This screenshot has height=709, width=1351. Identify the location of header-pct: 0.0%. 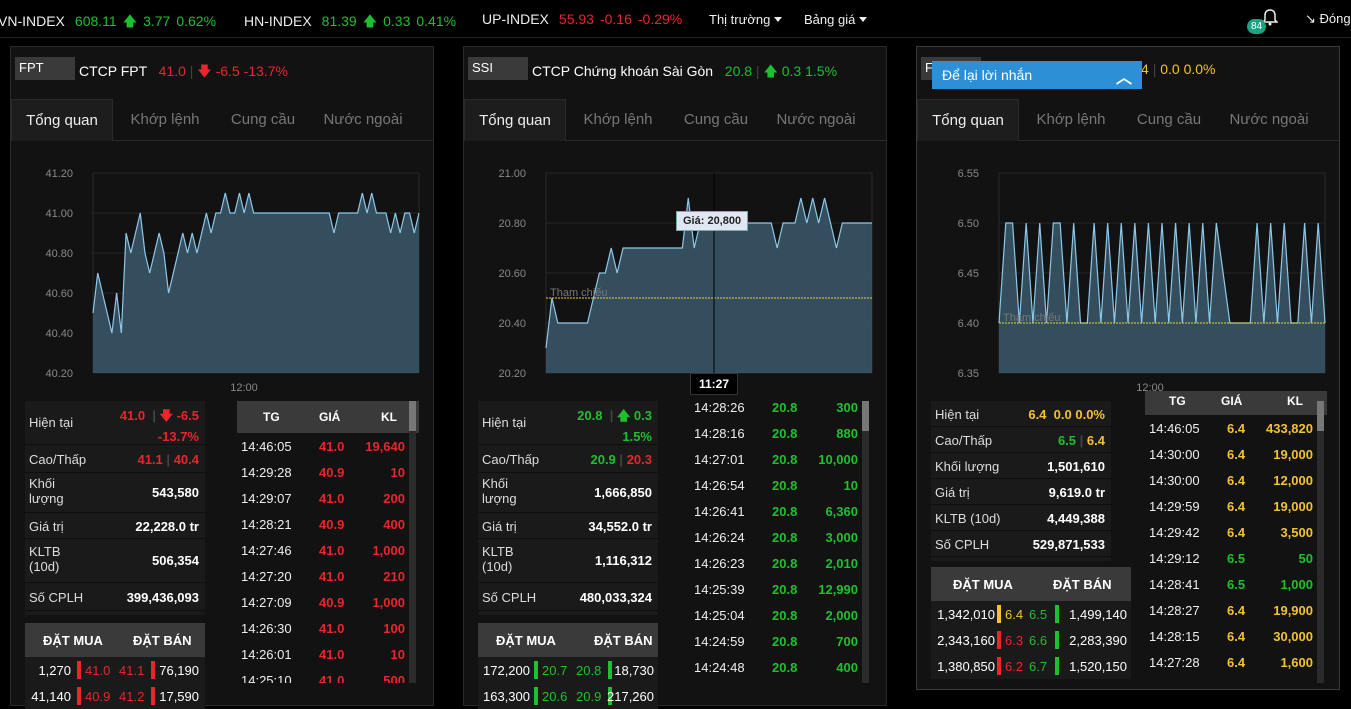
(1199, 69).